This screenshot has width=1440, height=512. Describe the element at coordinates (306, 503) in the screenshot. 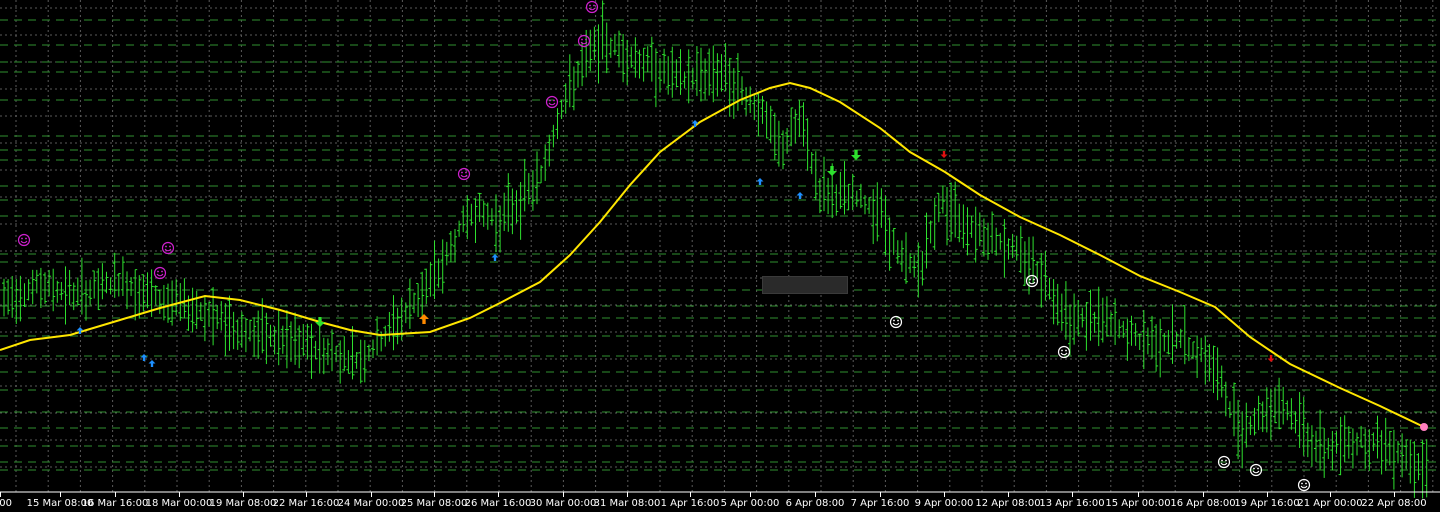

I see `time-axis-label: 22 Mar 16:00` at that location.